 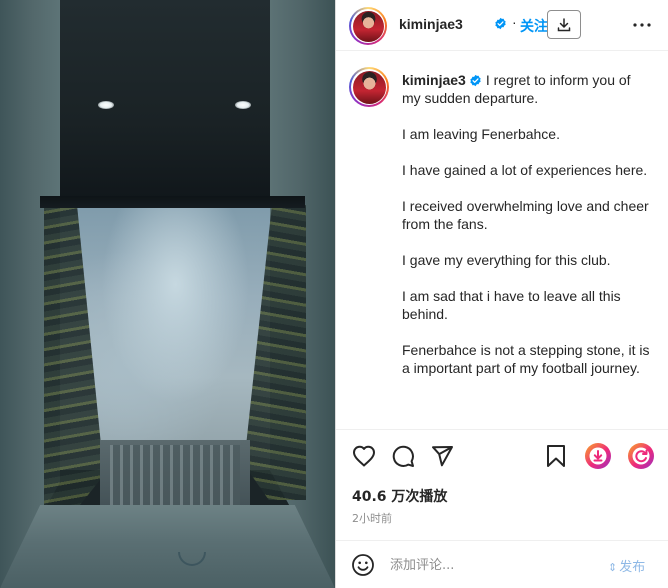 I want to click on share-icon, so click(x=442, y=456).